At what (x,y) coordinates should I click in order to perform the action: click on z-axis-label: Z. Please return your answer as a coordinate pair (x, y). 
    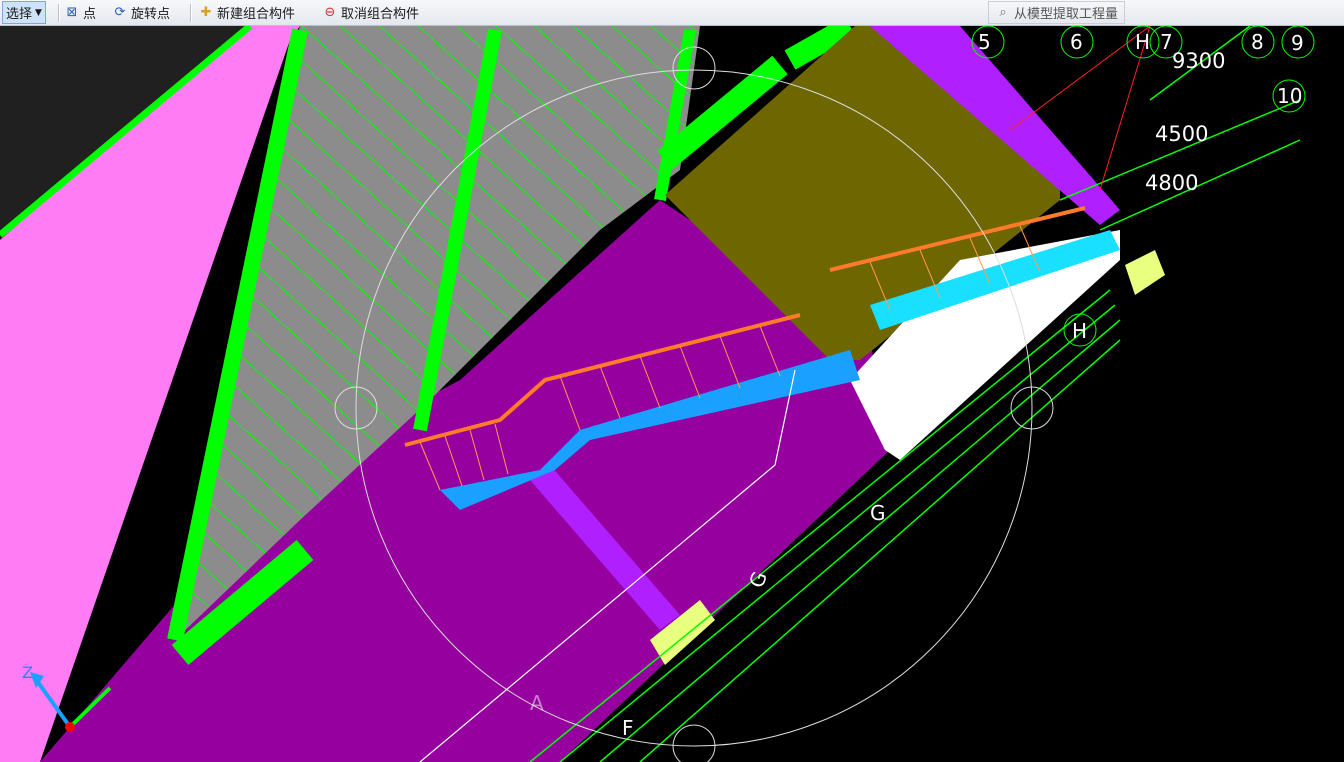
    Looking at the image, I should click on (27, 672).